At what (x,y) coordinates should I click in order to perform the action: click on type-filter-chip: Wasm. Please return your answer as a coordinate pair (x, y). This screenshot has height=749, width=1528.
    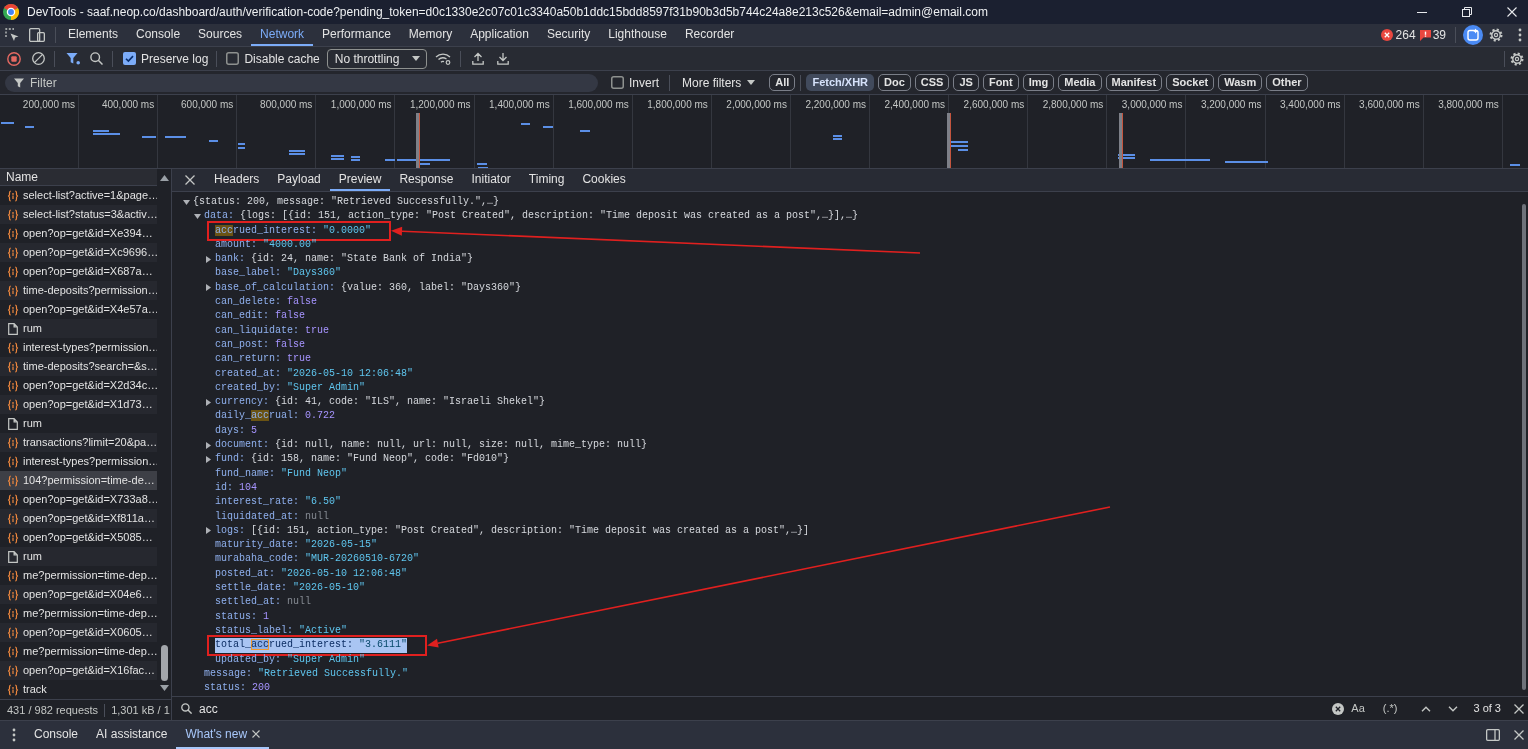
    Looking at the image, I should click on (1240, 82).